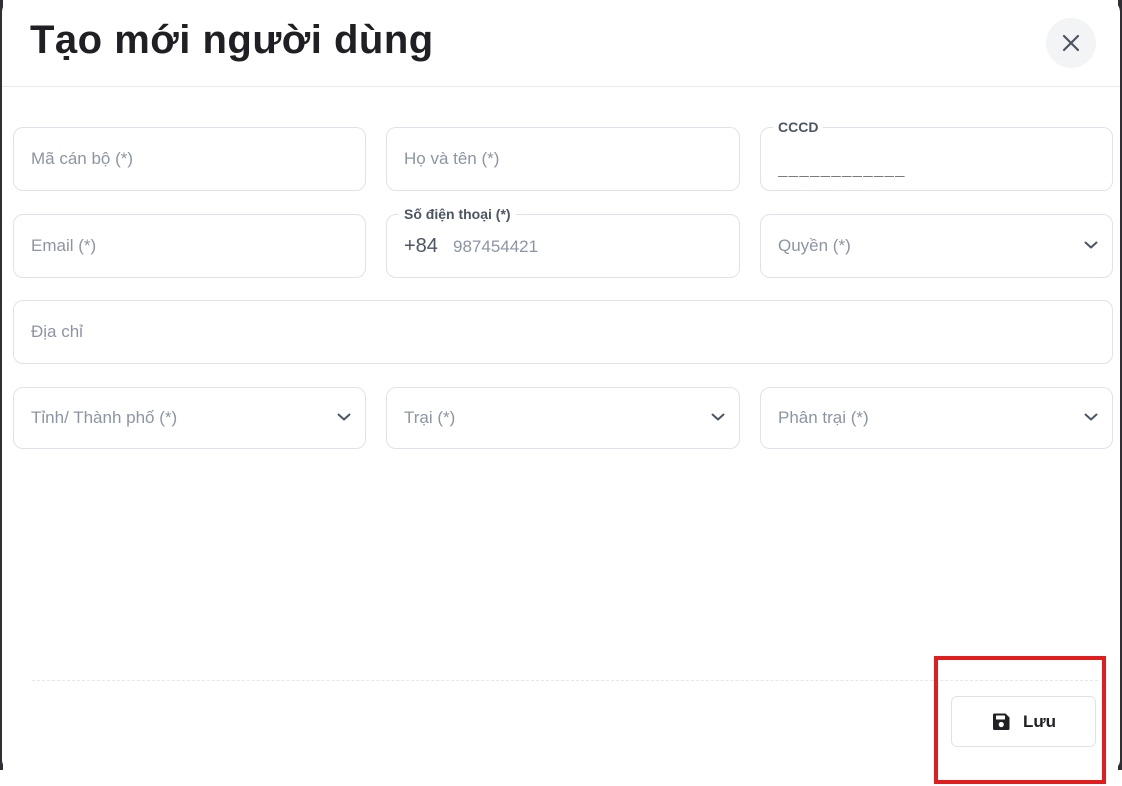  I want to click on address-field, so click(563, 332).